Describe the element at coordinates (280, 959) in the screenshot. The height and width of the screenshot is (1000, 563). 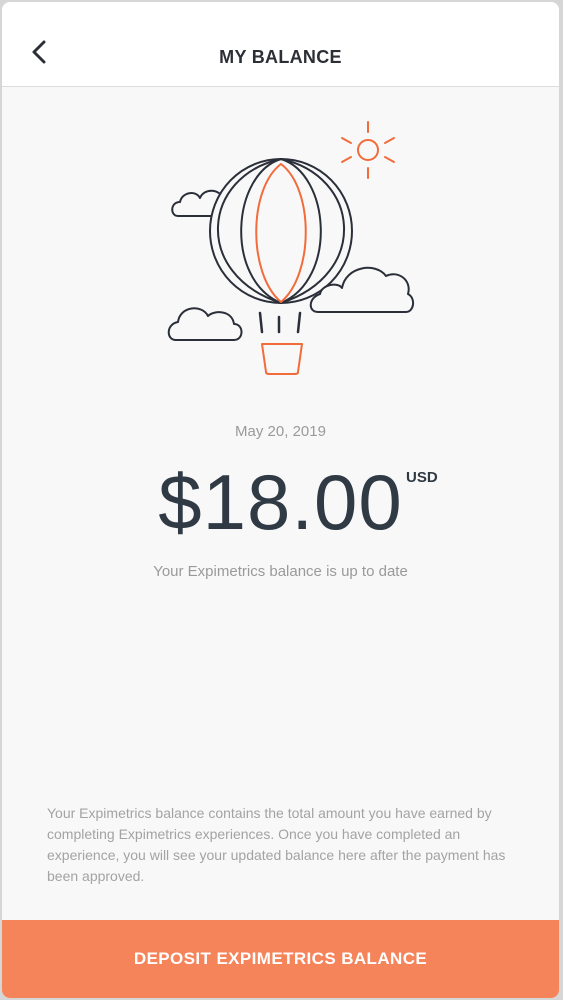
I see `deposit-button: DEPOSIT EXPIMETRICS BALANCE` at that location.